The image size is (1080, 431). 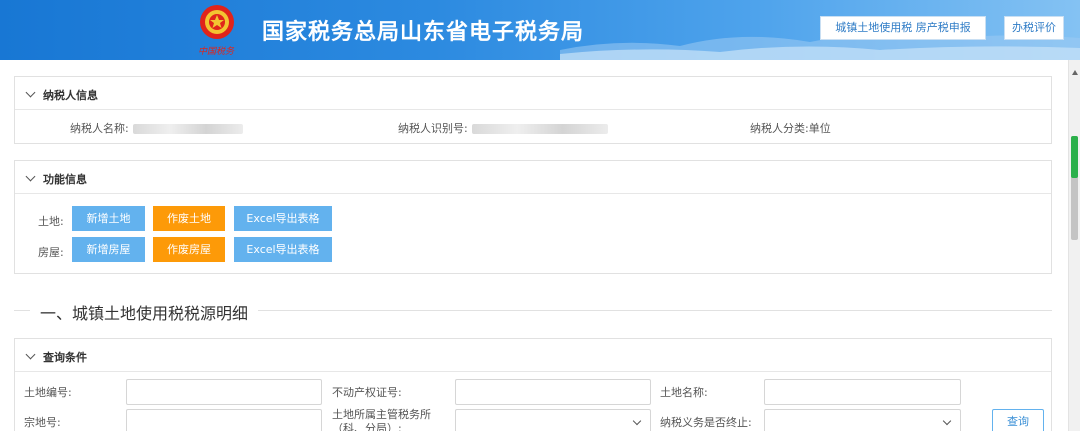 What do you see at coordinates (51, 252) in the screenshot?
I see `house-row-label: 房屋:` at bounding box center [51, 252].